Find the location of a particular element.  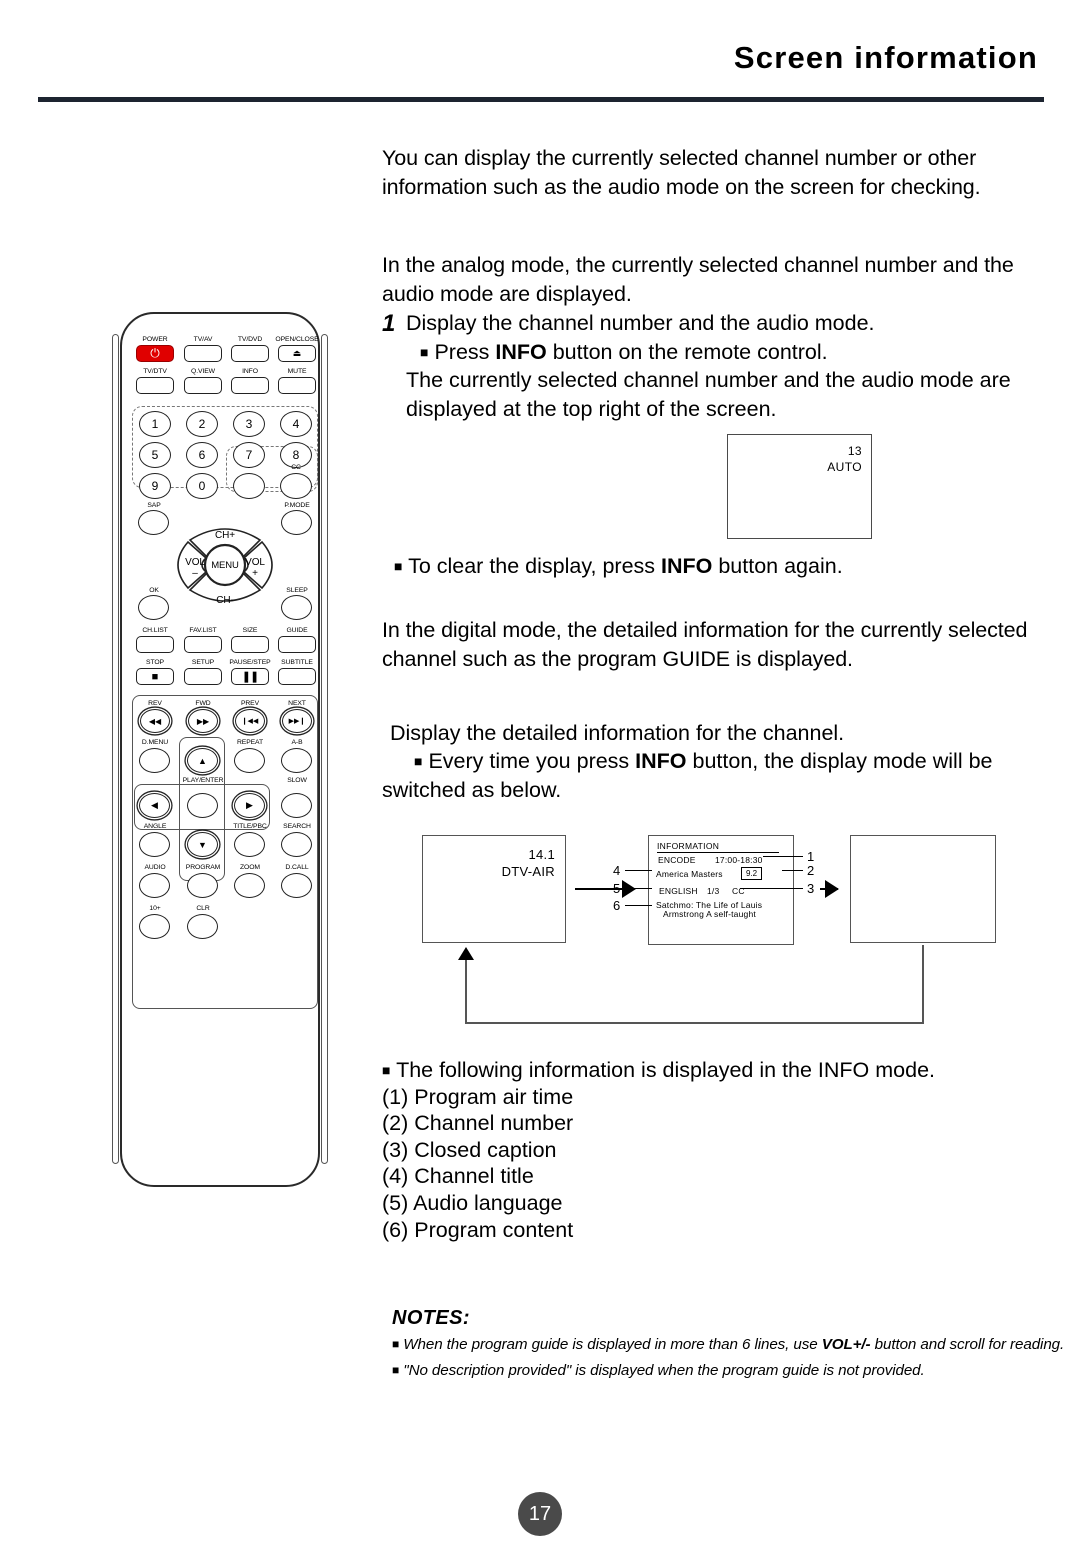

step-bullet-post: button on the remote control. is located at coordinates (687, 351).